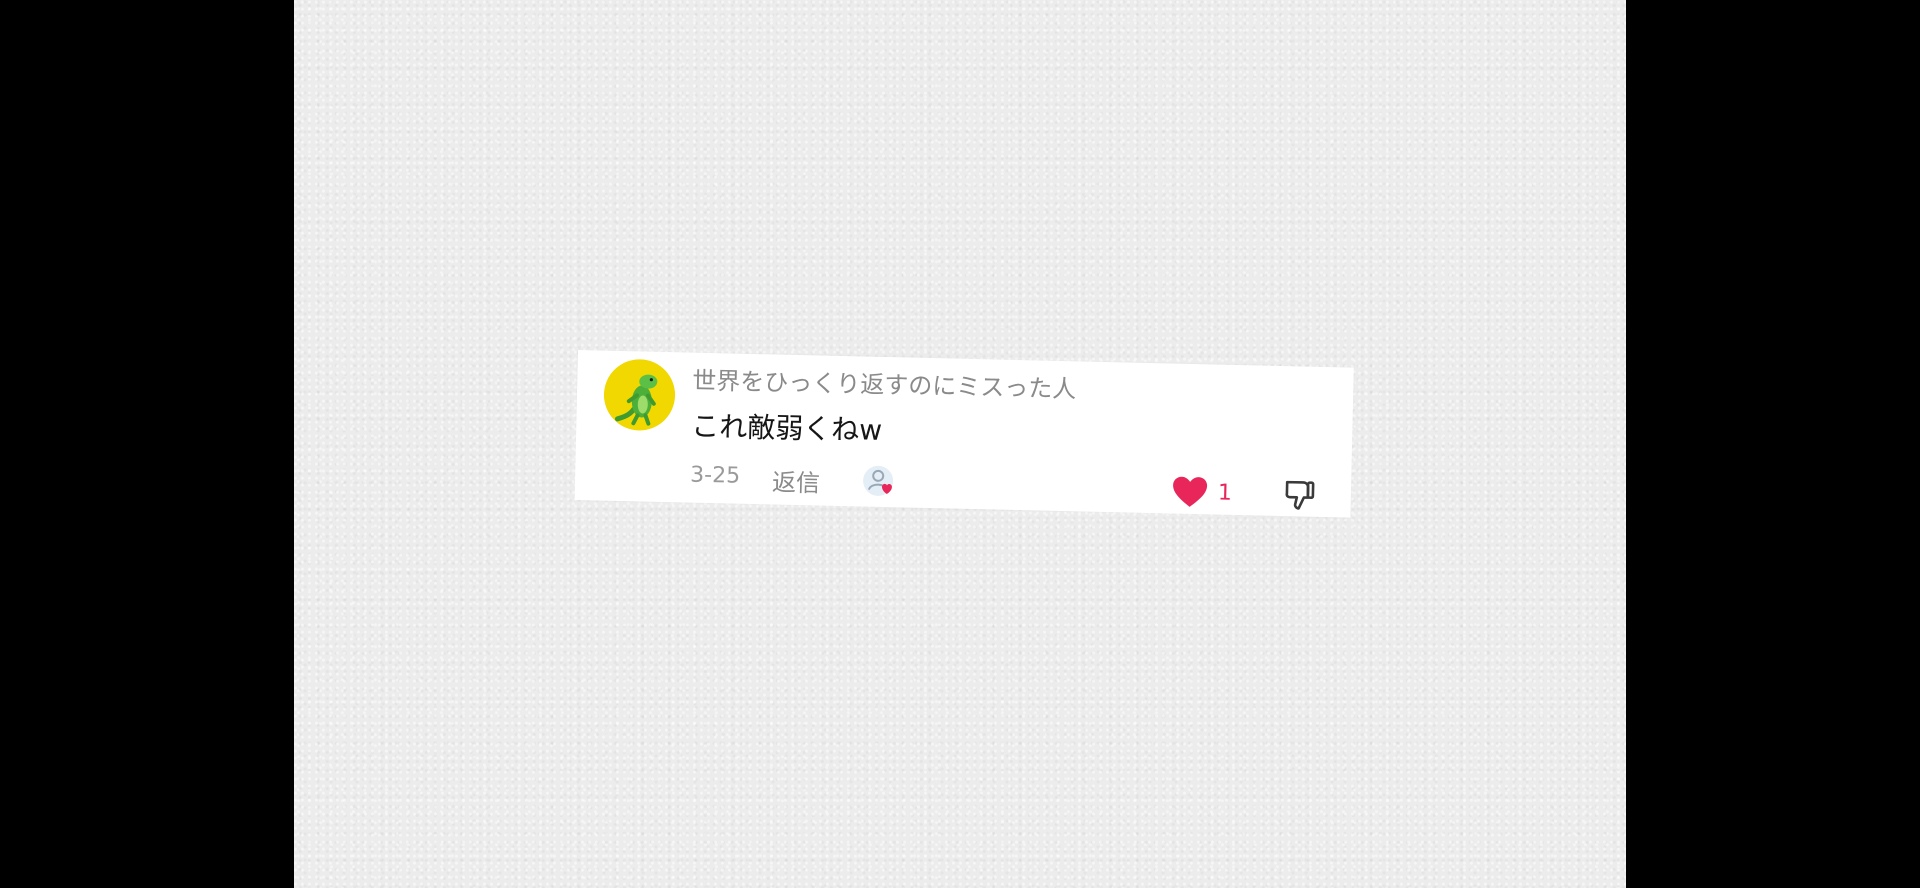  I want to click on reply-button: 返信, so click(796, 480).